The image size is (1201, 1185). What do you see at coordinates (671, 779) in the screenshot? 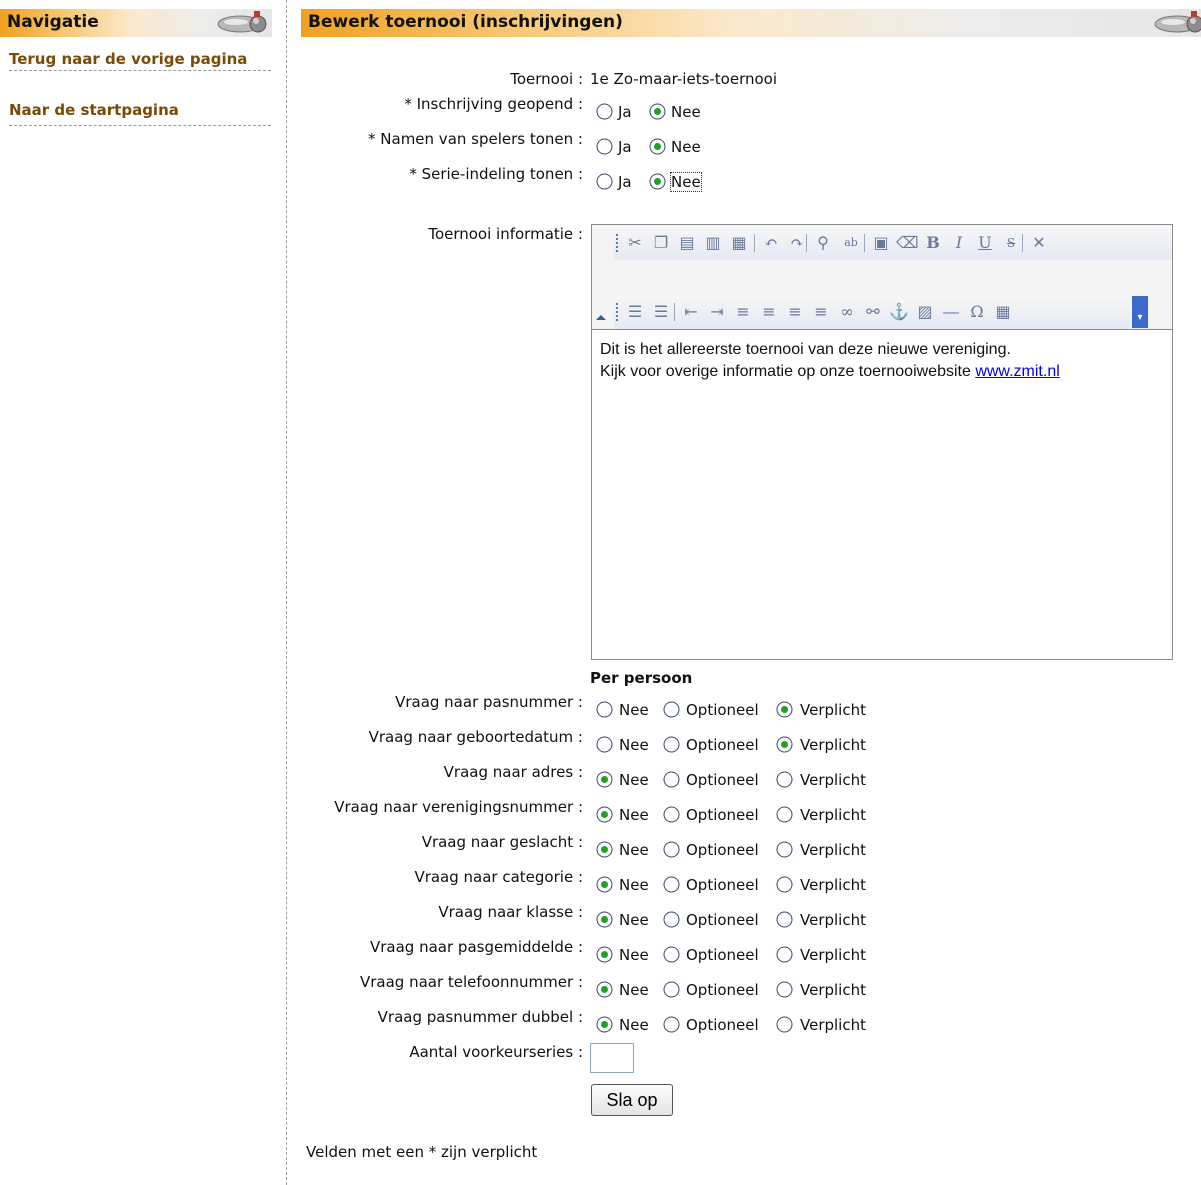
I see `question-2-radio-optioneel` at bounding box center [671, 779].